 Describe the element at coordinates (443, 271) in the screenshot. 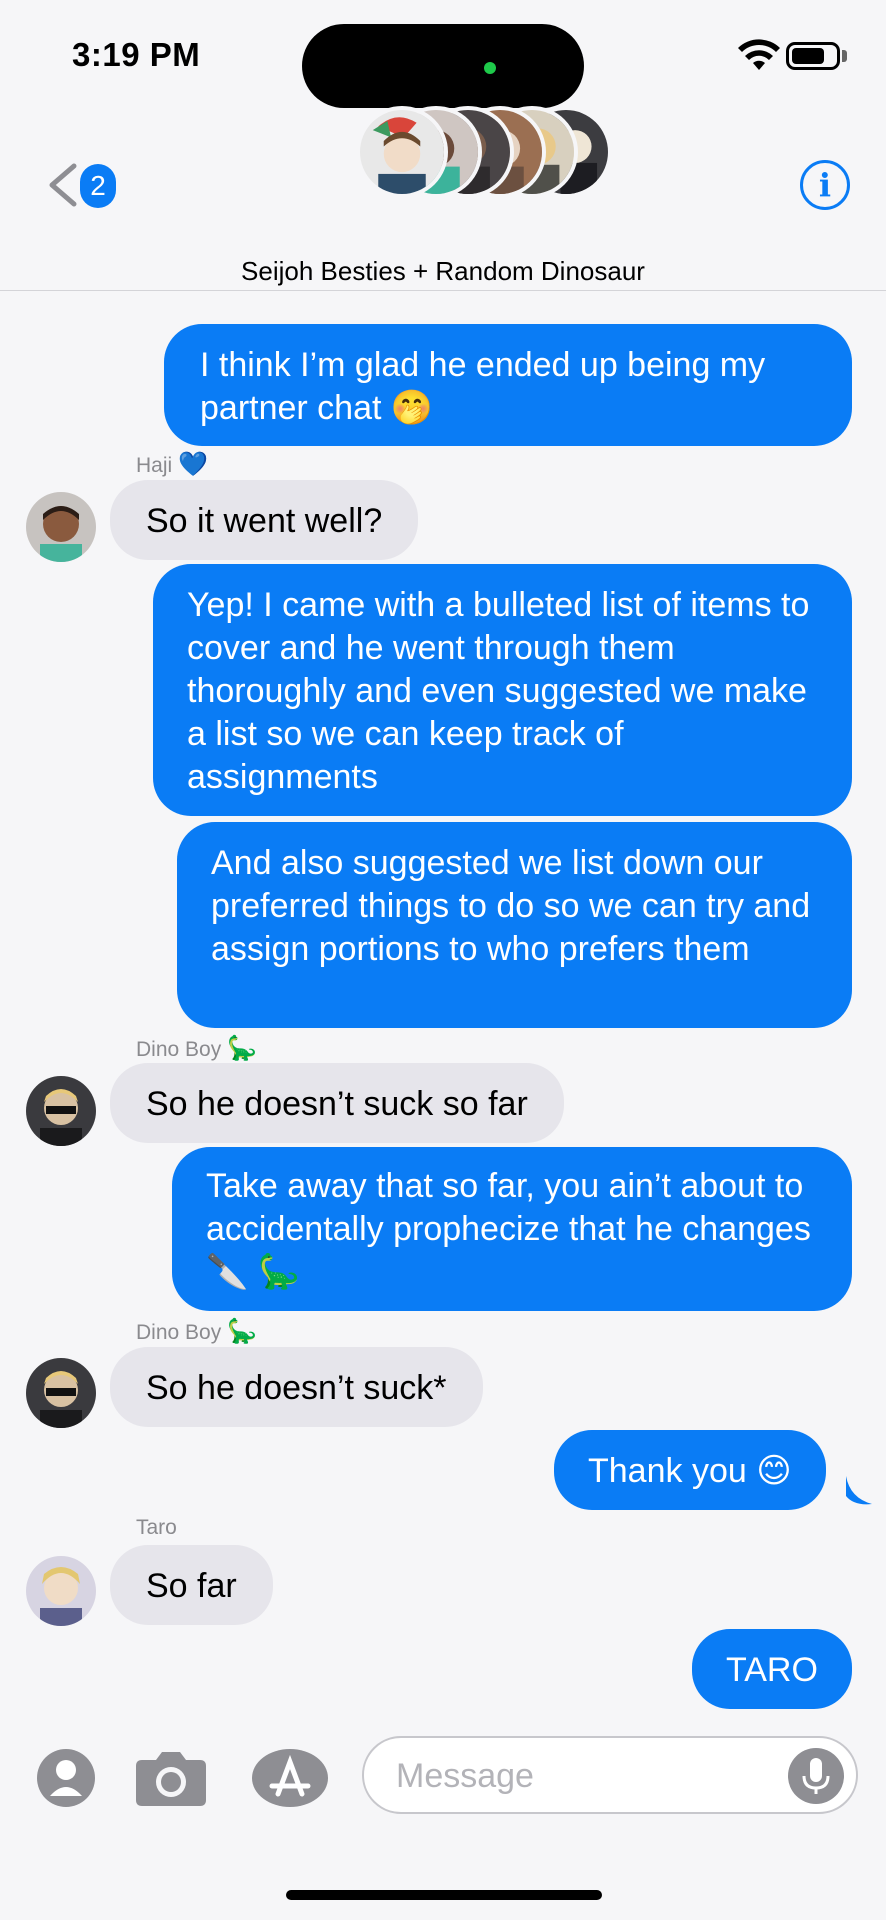

I see `group-name: Seijoh Besties + Random Dinosaur` at that location.